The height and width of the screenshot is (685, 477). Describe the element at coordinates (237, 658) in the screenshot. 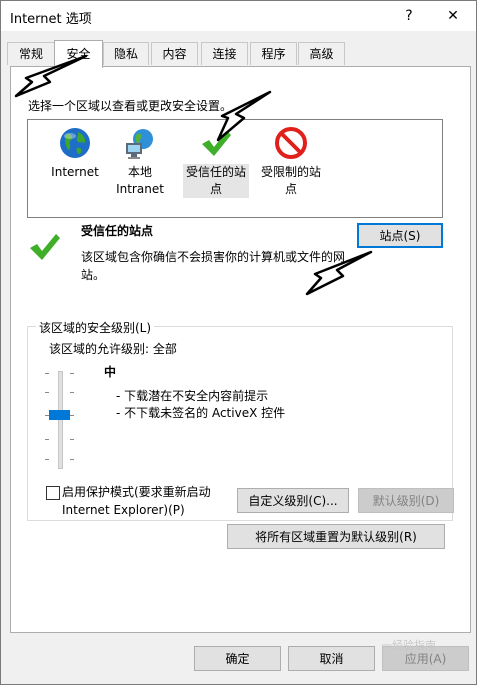

I see `ok-button: 确定` at that location.